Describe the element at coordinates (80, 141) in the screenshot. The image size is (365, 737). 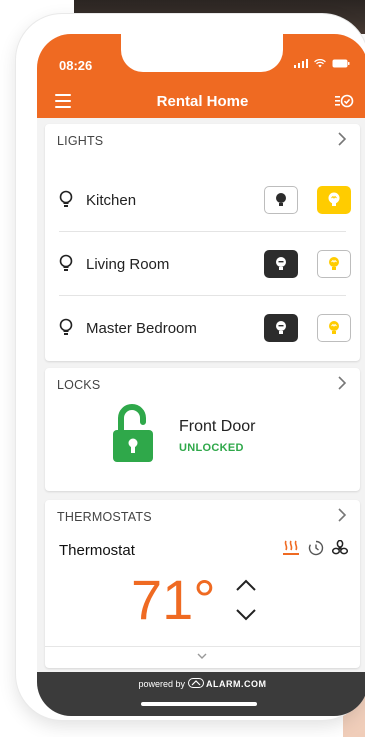
I see `lights-section-title: LIGHTS` at that location.